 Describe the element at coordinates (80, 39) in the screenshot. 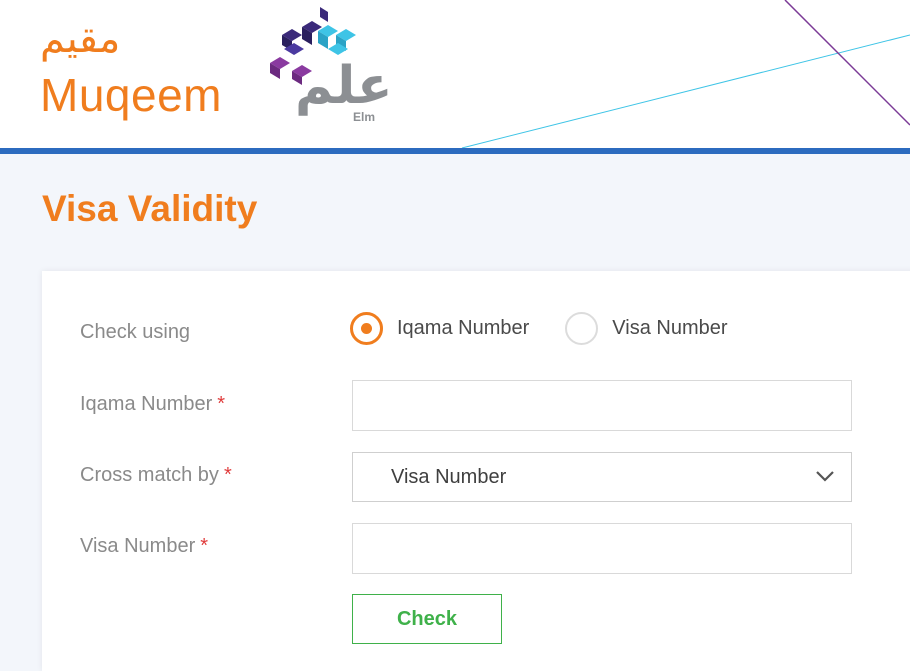

I see `muqeem-logo-arabic-text: مقيم` at that location.